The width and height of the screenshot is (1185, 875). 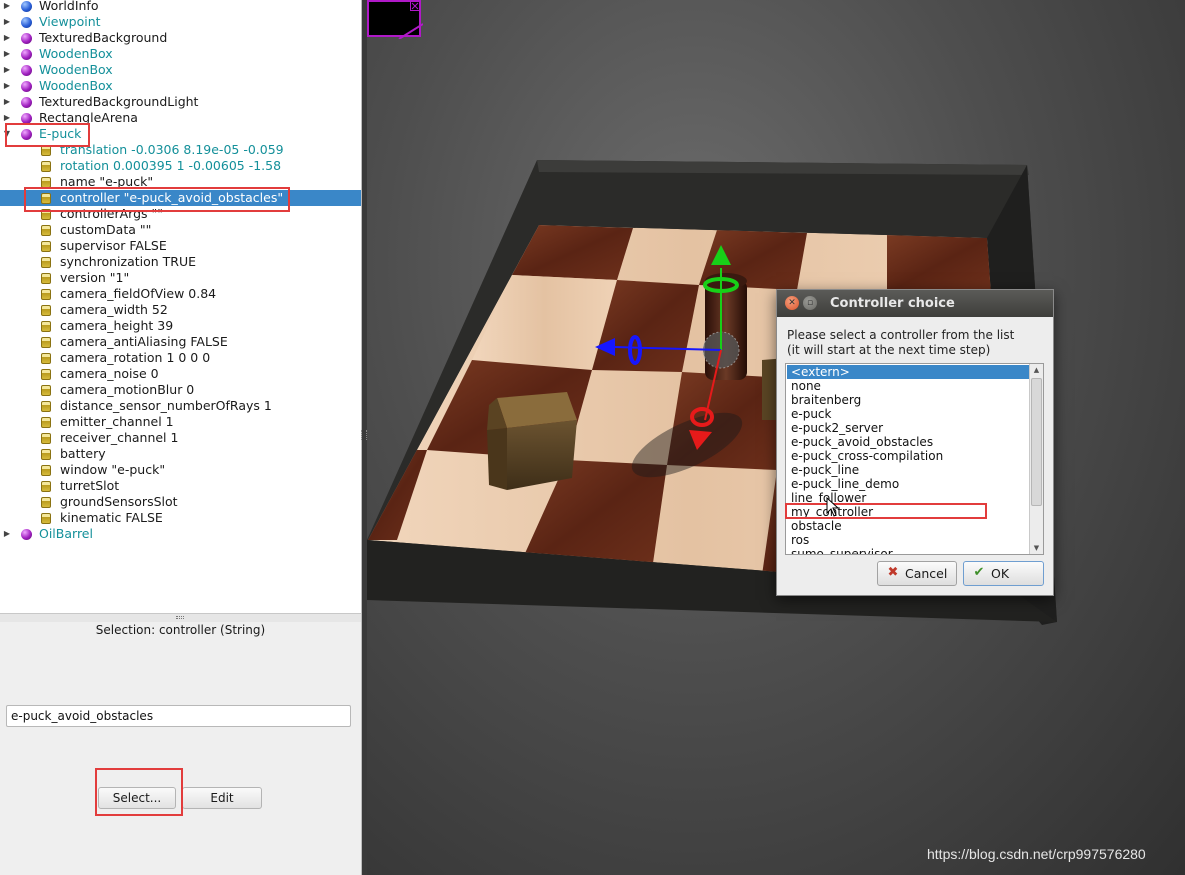 I want to click on scroll-down-icon: ▼, so click(x=1036, y=548).